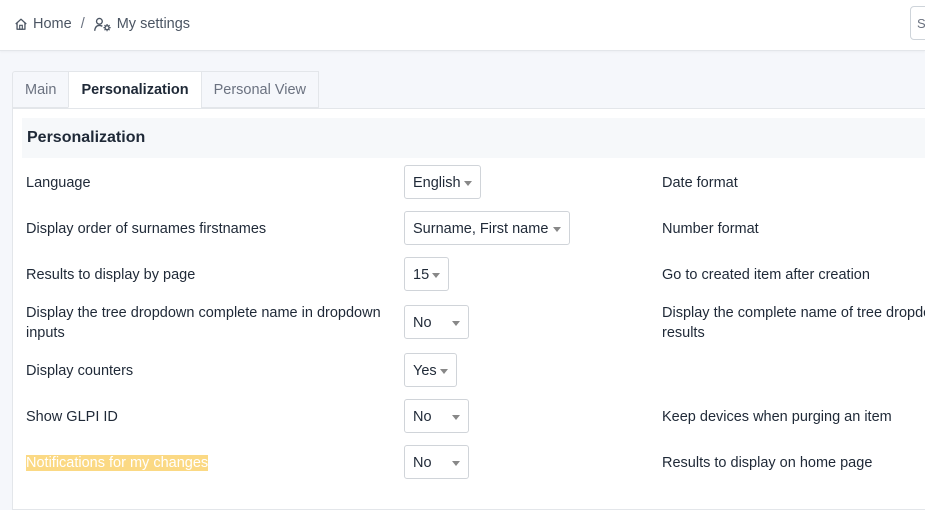 The height and width of the screenshot is (510, 925). I want to click on notifications-label-text: Notifications for my changes, so click(117, 463).